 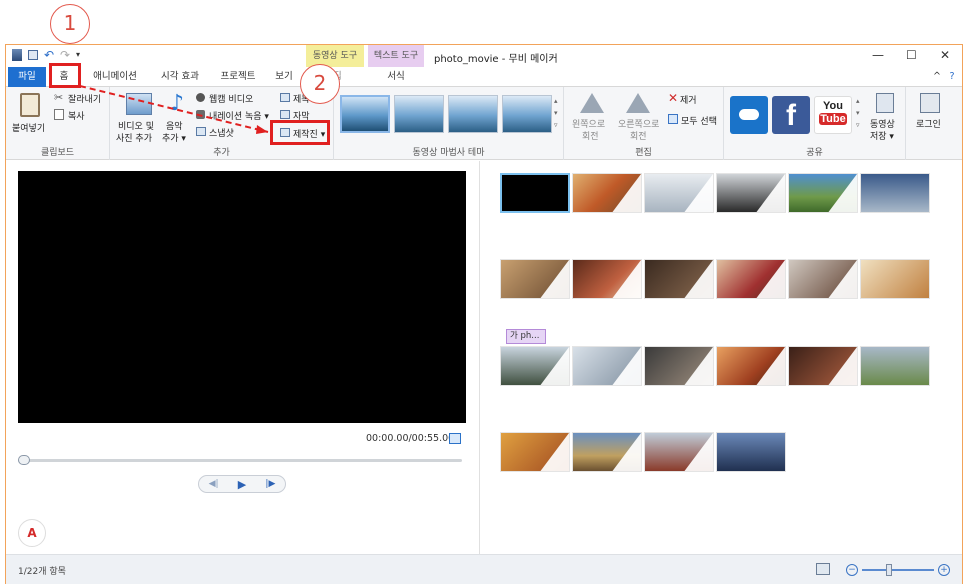 I want to click on step-2-circle: 2, so click(x=320, y=84).